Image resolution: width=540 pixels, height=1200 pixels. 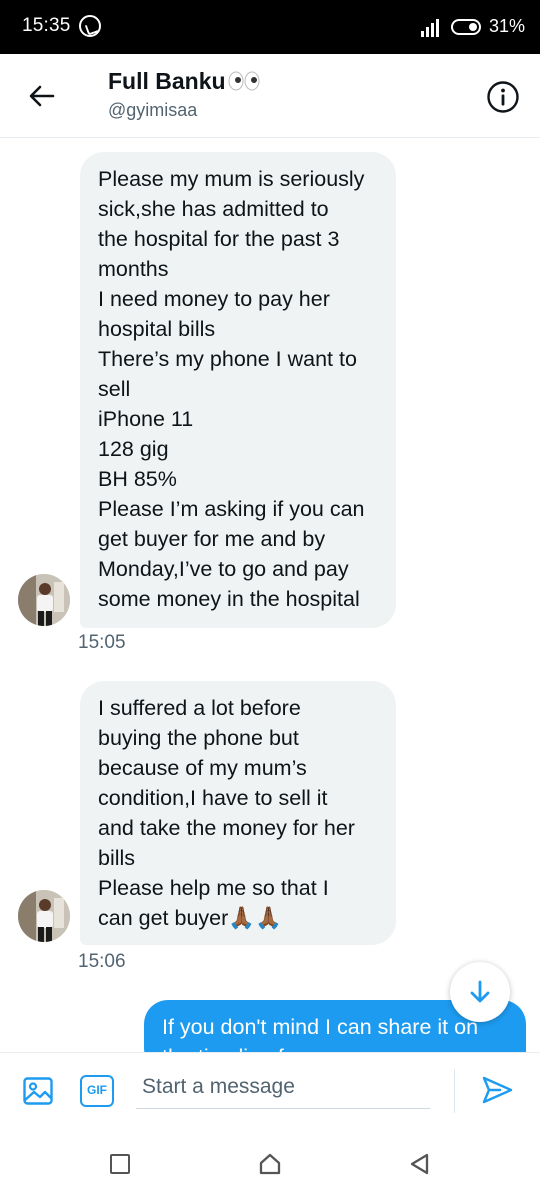 I want to click on system-navigation-bar, so click(x=270, y=1166).